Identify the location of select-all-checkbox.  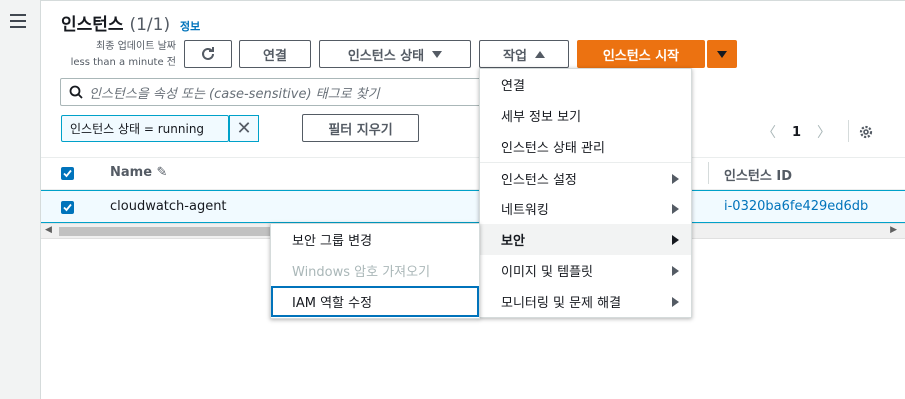
(67, 173).